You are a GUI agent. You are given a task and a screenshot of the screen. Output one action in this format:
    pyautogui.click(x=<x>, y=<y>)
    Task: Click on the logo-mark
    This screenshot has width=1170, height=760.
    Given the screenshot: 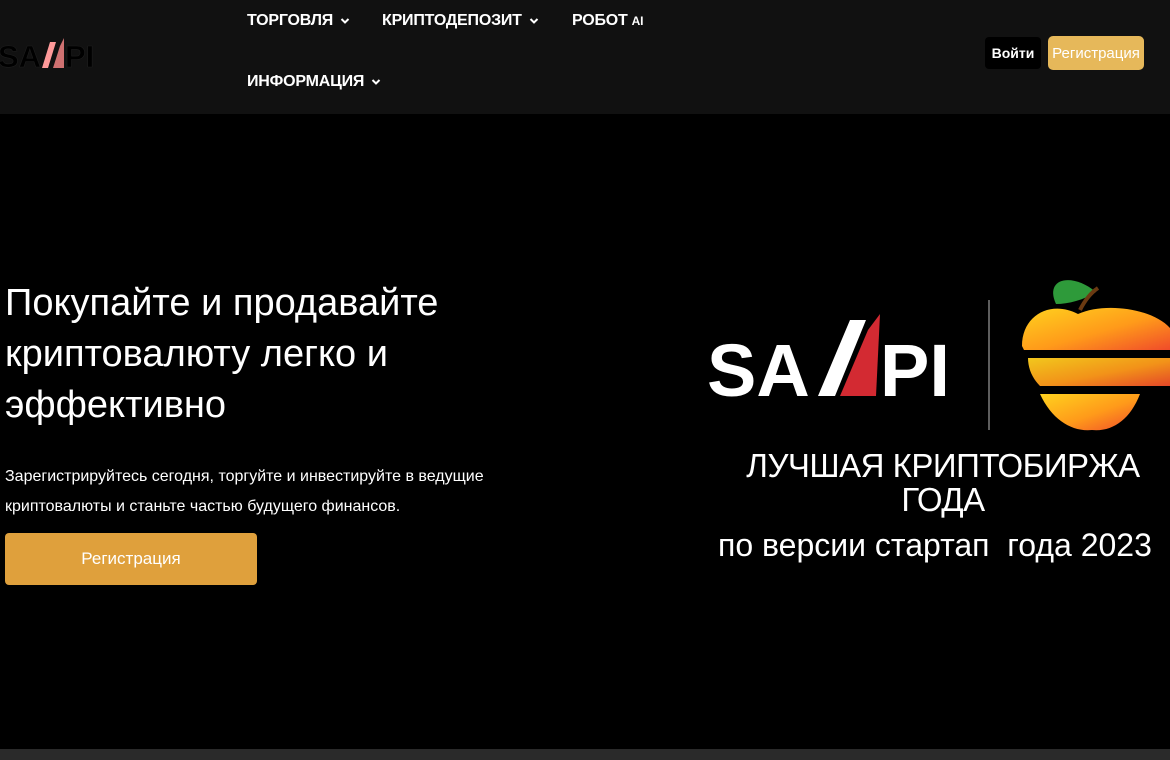 What is the action you would take?
    pyautogui.click(x=49, y=55)
    